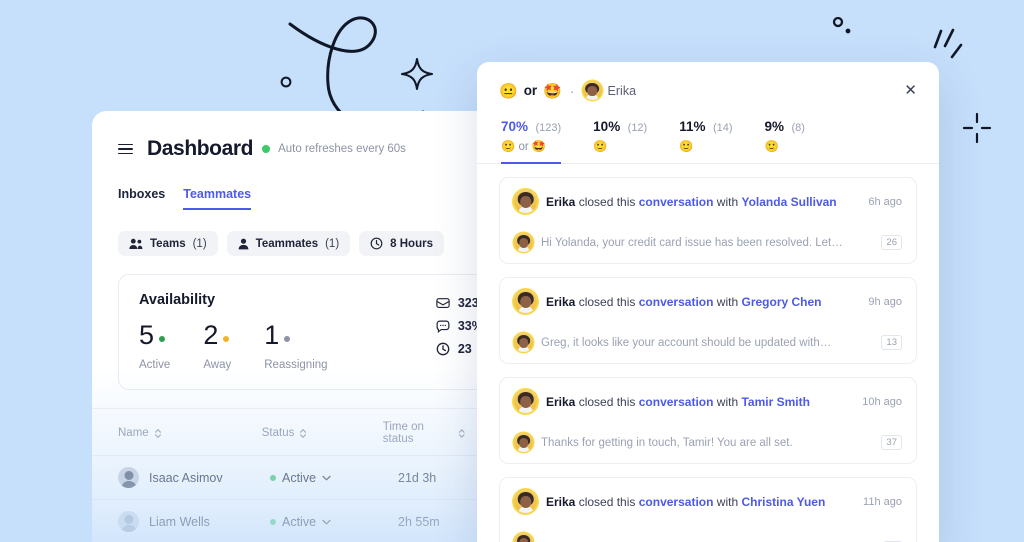 Image resolution: width=1024 pixels, height=542 pixels. What do you see at coordinates (226, 339) in the screenshot?
I see `stat-away-pip` at bounding box center [226, 339].